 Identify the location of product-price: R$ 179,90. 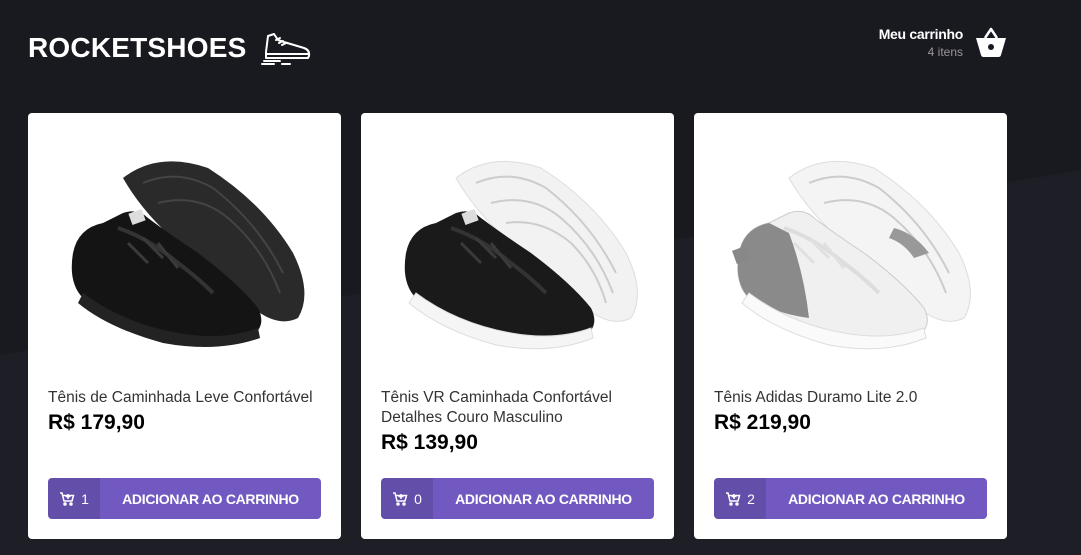
(96, 422).